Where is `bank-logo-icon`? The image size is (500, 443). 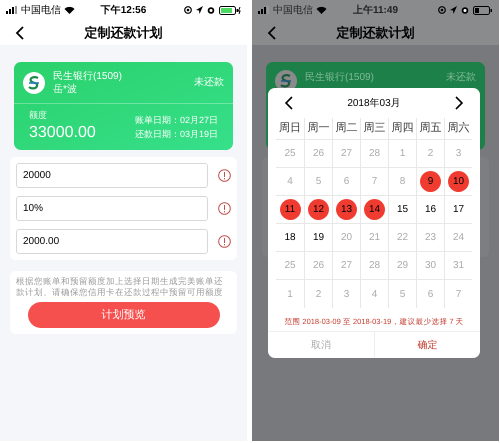
bank-logo-icon is located at coordinates (34, 83).